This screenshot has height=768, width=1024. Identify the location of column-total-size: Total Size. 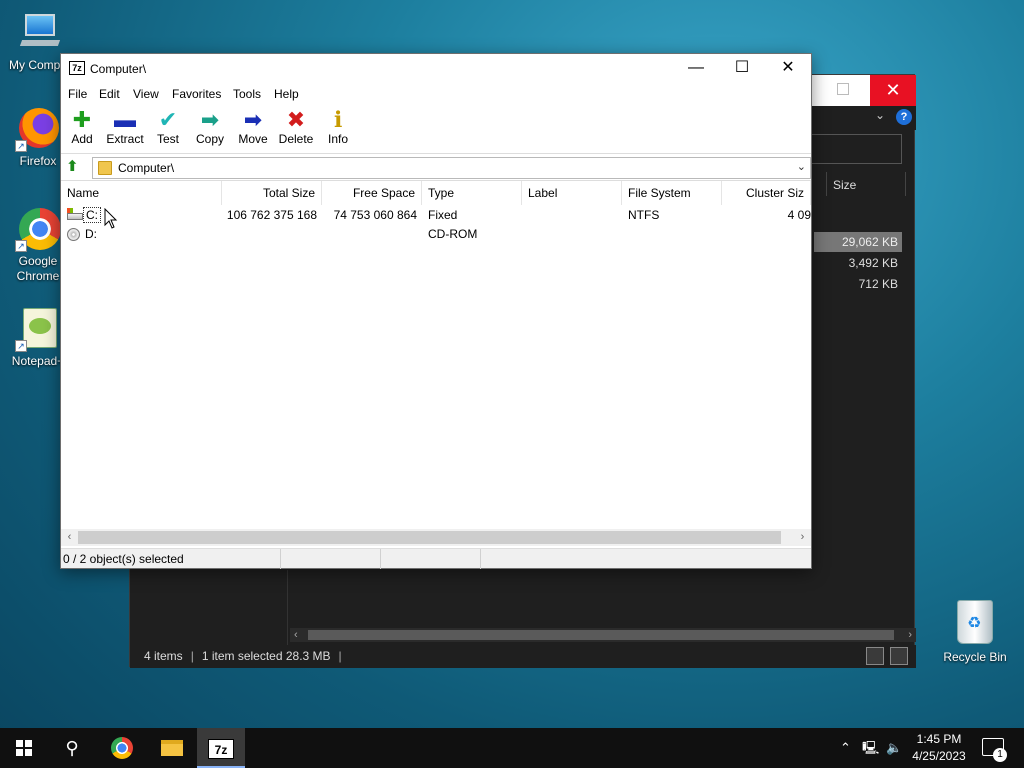
(272, 193).